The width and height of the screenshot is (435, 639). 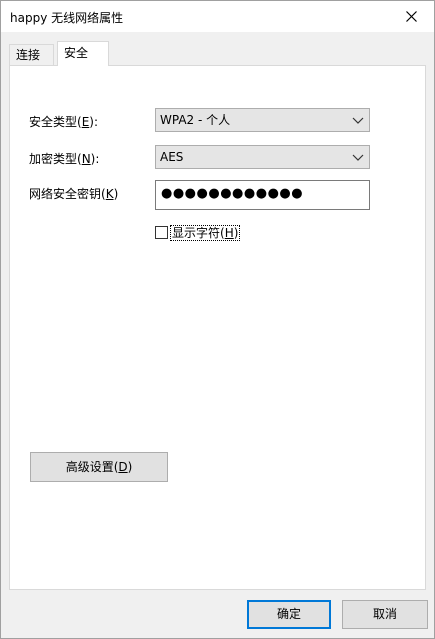 I want to click on close-button, so click(x=411, y=16).